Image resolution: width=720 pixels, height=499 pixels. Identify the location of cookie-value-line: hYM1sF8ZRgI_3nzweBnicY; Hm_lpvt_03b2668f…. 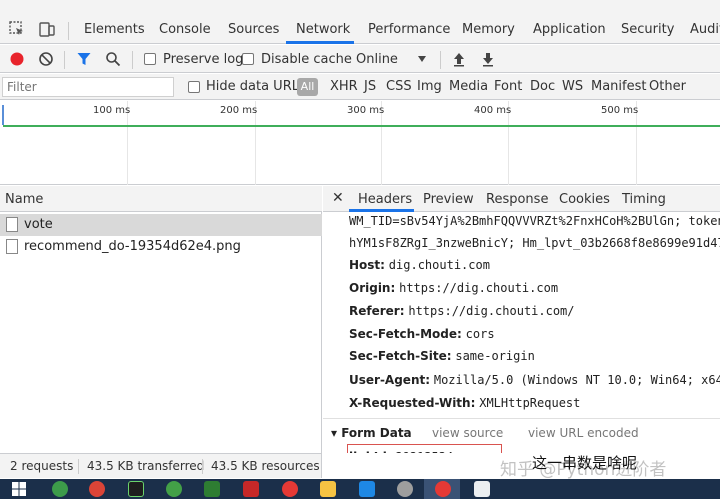
(534, 243).